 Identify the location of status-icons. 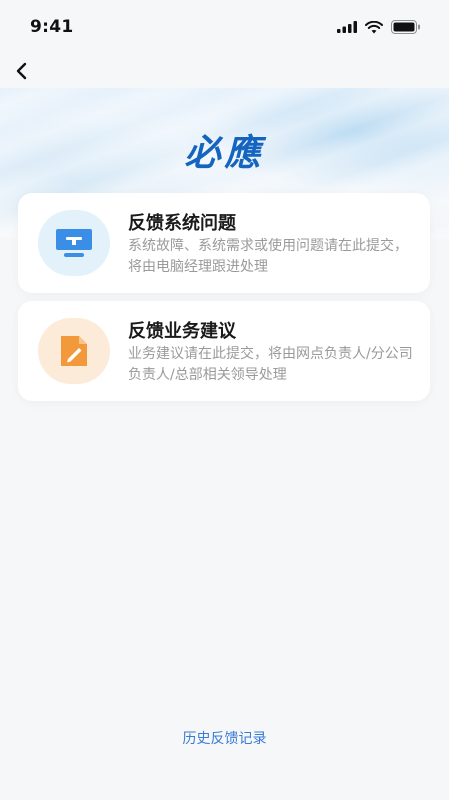
(379, 27).